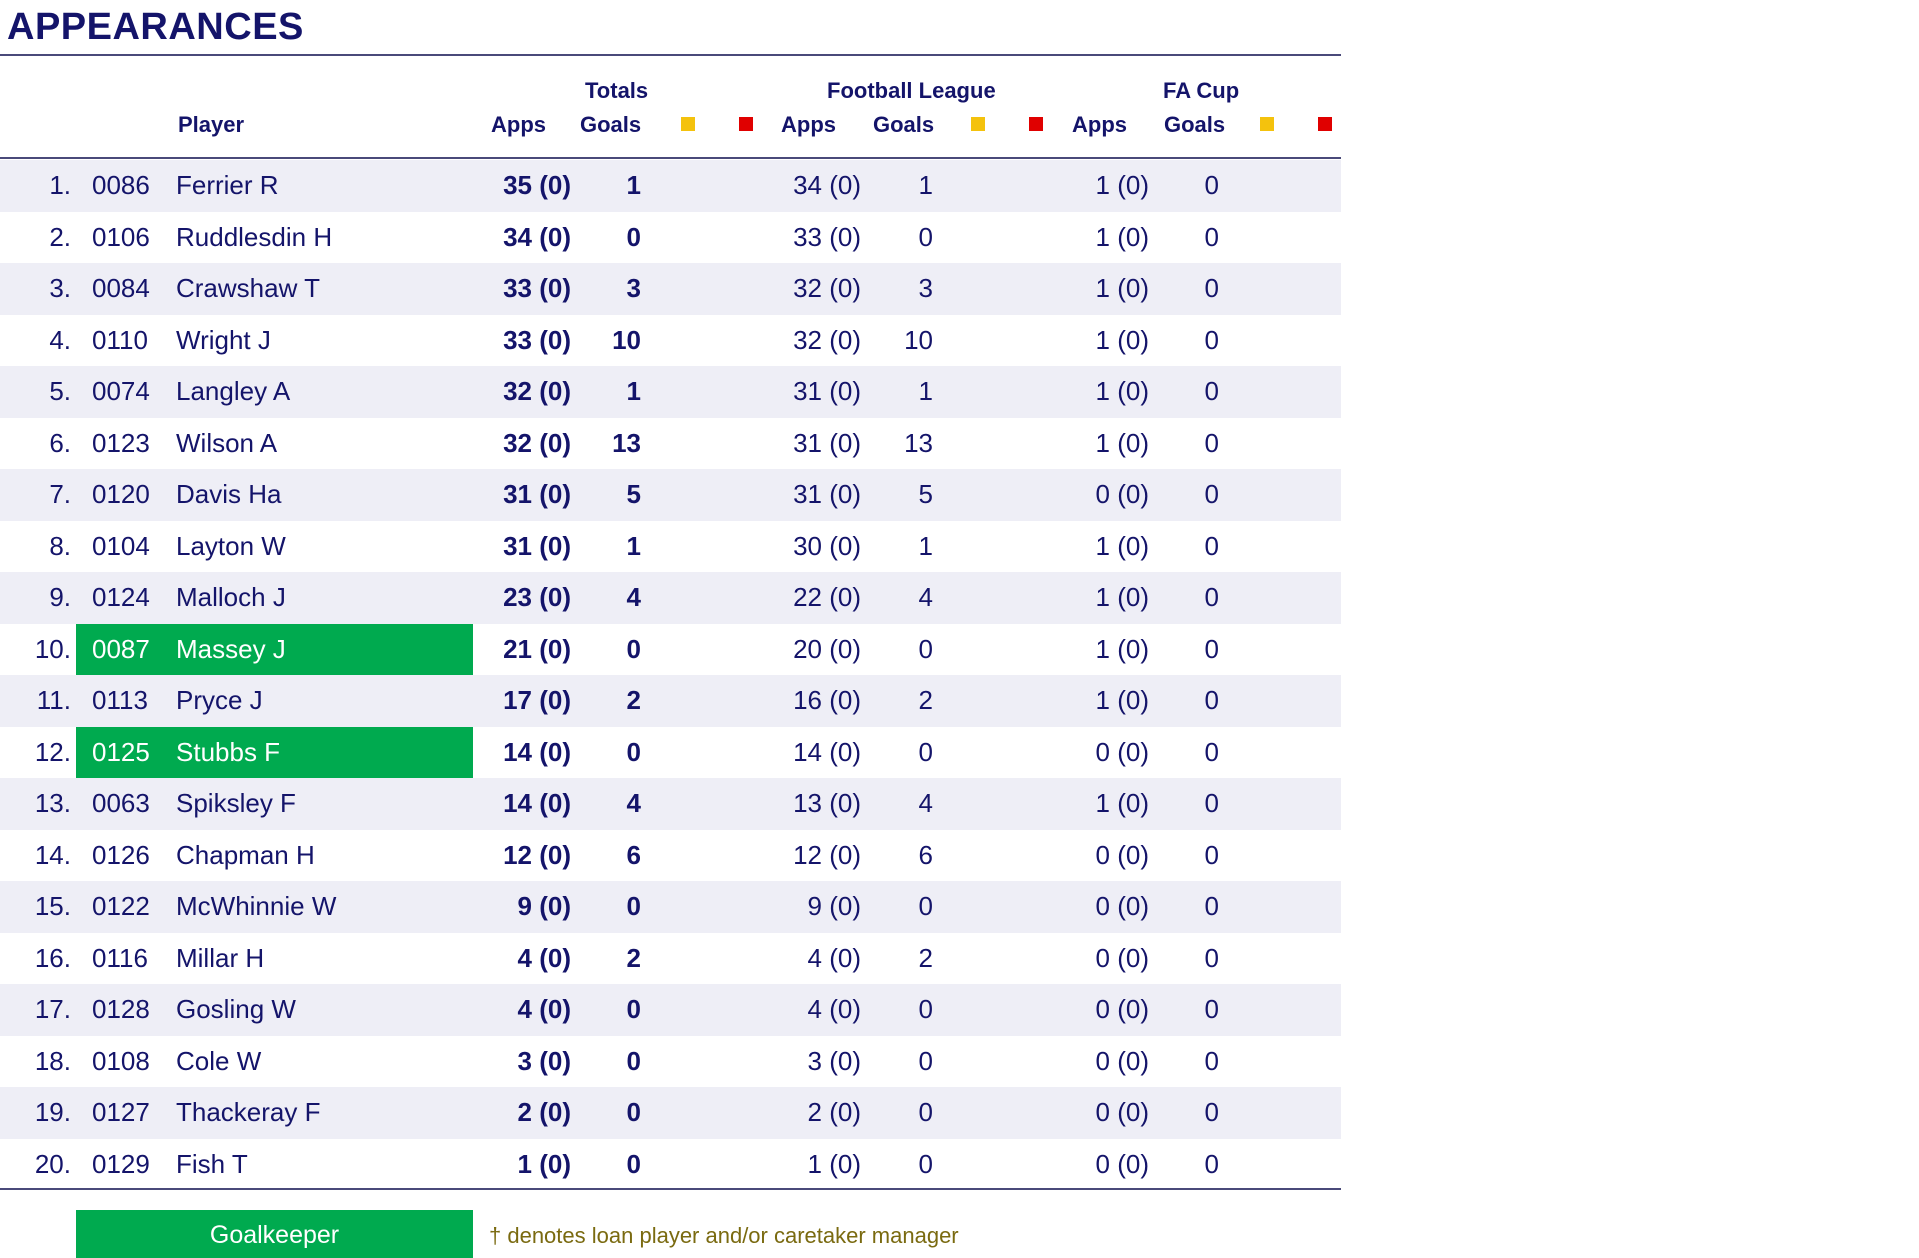 The image size is (1919, 1258). What do you see at coordinates (52, 1060) in the screenshot?
I see `player-rank: 18.` at bounding box center [52, 1060].